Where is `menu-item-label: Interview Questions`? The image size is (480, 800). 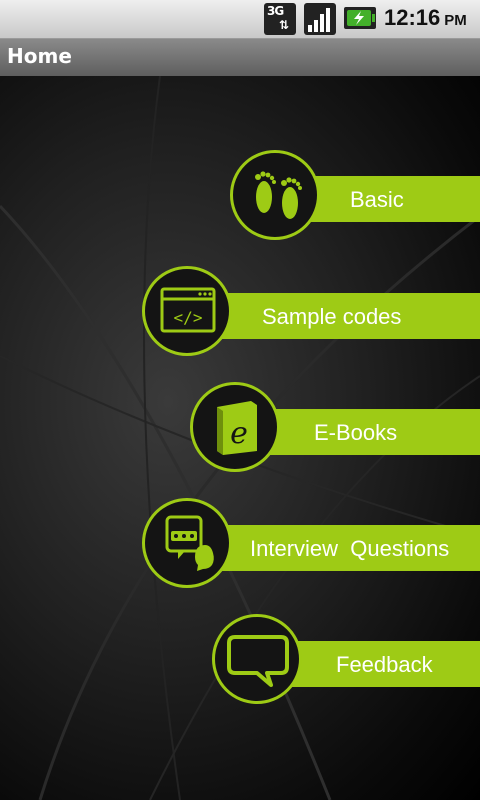
menu-item-label: Interview Questions is located at coordinates (350, 548).